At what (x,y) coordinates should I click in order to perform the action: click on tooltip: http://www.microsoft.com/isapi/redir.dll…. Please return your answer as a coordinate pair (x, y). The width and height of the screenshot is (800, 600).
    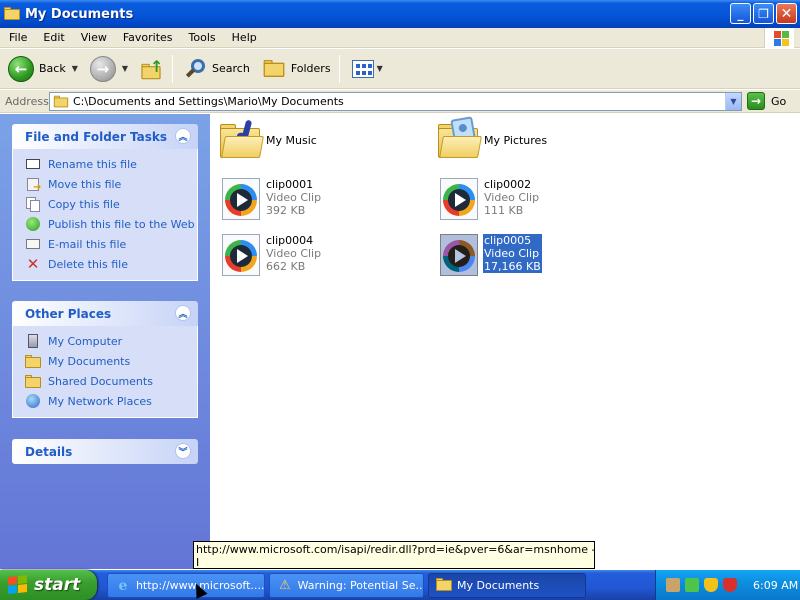
    Looking at the image, I should click on (394, 555).